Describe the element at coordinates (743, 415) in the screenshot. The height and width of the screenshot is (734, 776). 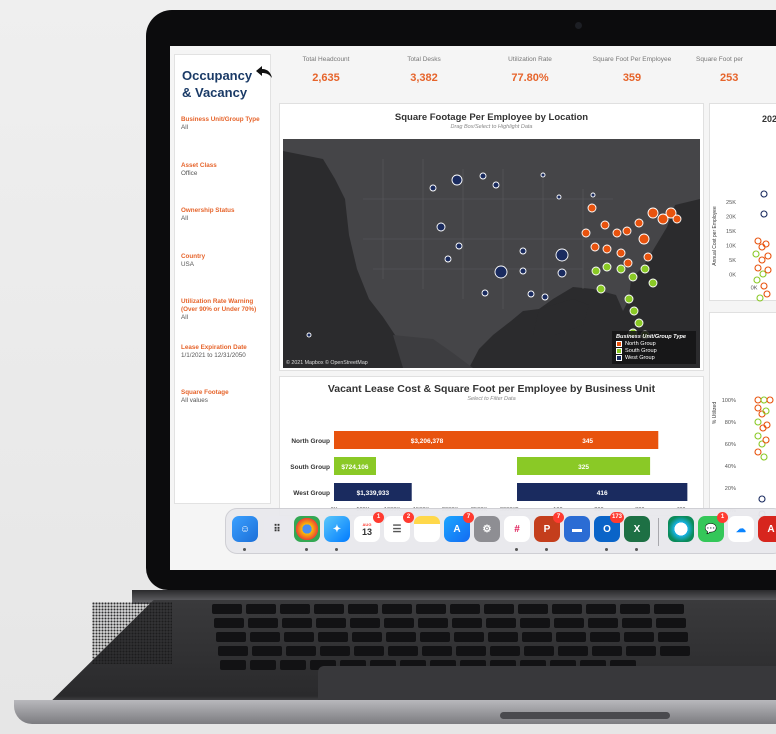
I see `utilization-scatter-canvas: % Utilized100%80%60%40%20%0%0K` at that location.